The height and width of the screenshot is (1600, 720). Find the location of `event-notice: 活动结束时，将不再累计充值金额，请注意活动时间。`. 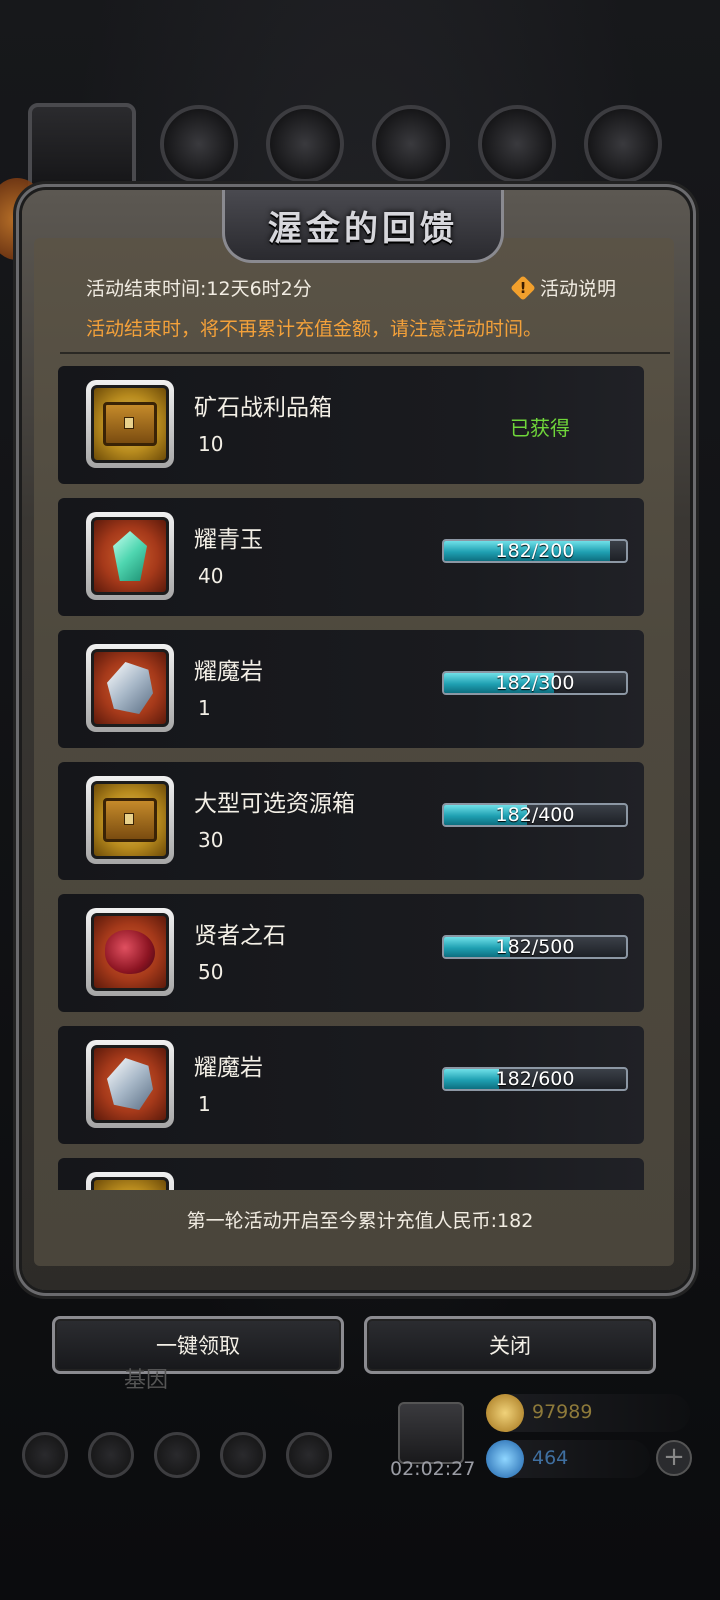

event-notice: 活动结束时，将不再累计充值金额，请注意活动时间。 is located at coordinates (314, 329).